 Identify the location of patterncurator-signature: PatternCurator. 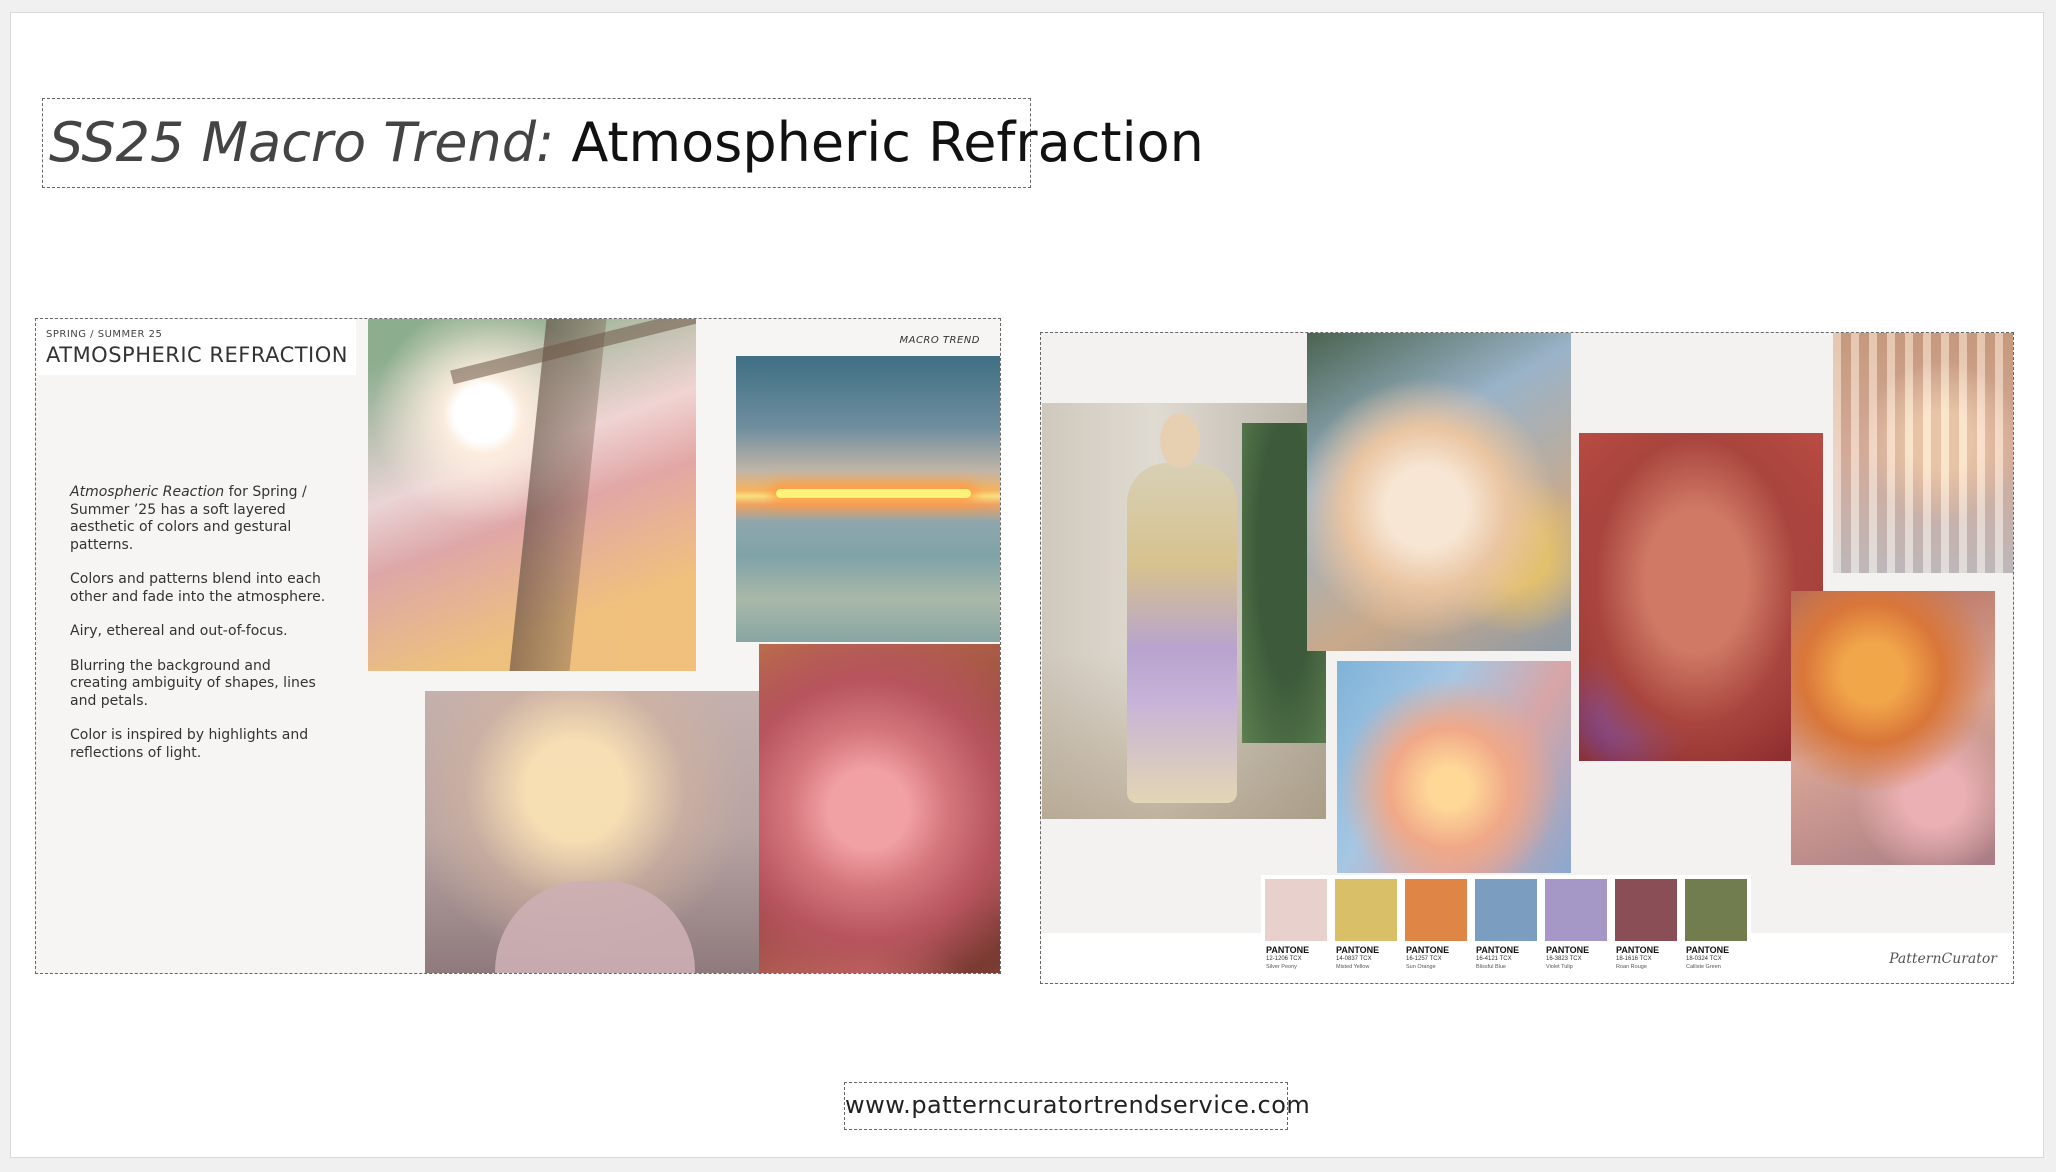
(1943, 959).